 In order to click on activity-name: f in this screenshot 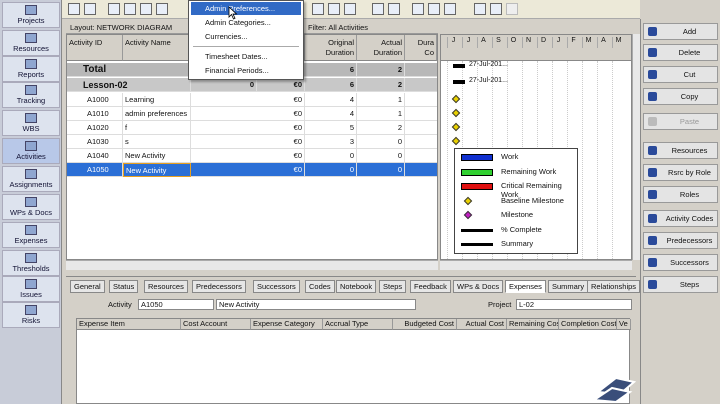, I will do `click(157, 128)`.